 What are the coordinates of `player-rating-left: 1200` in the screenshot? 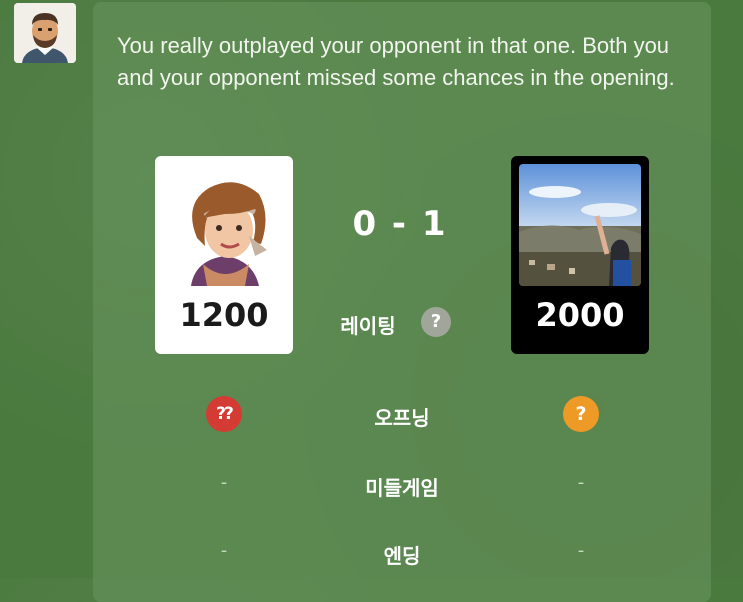 It's located at (224, 315).